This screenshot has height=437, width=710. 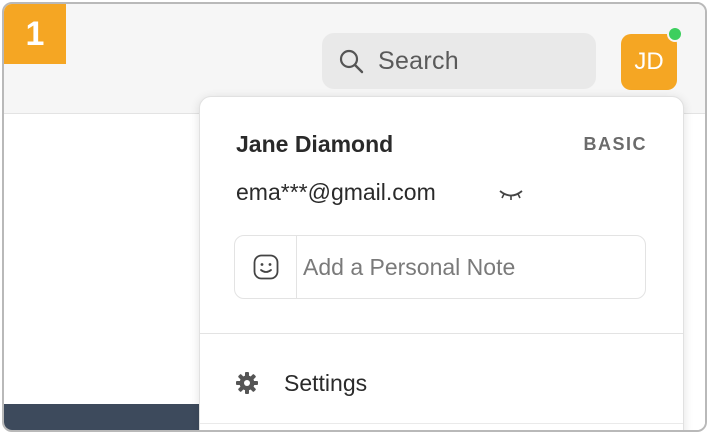 What do you see at coordinates (511, 193) in the screenshot?
I see `eye-closed-icon` at bounding box center [511, 193].